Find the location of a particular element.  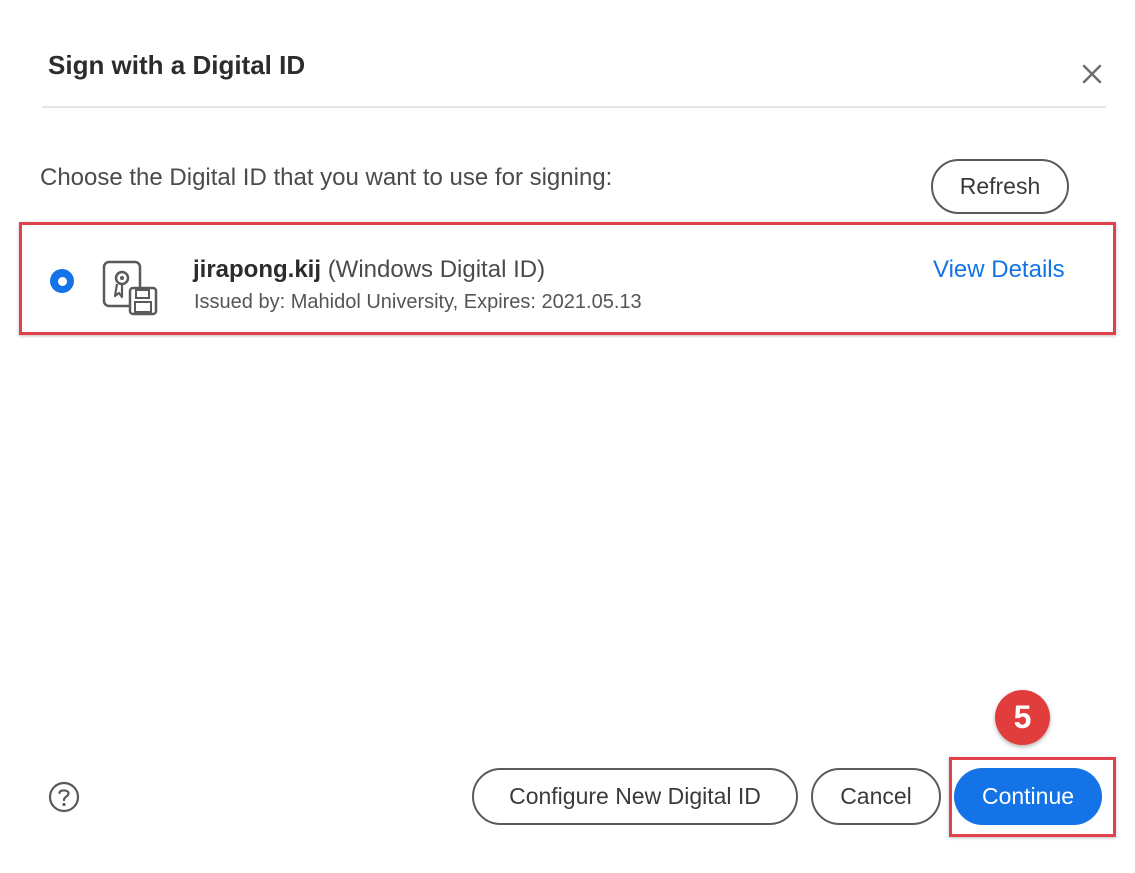

digital-id-name: jirapong.kij is located at coordinates (257, 269).